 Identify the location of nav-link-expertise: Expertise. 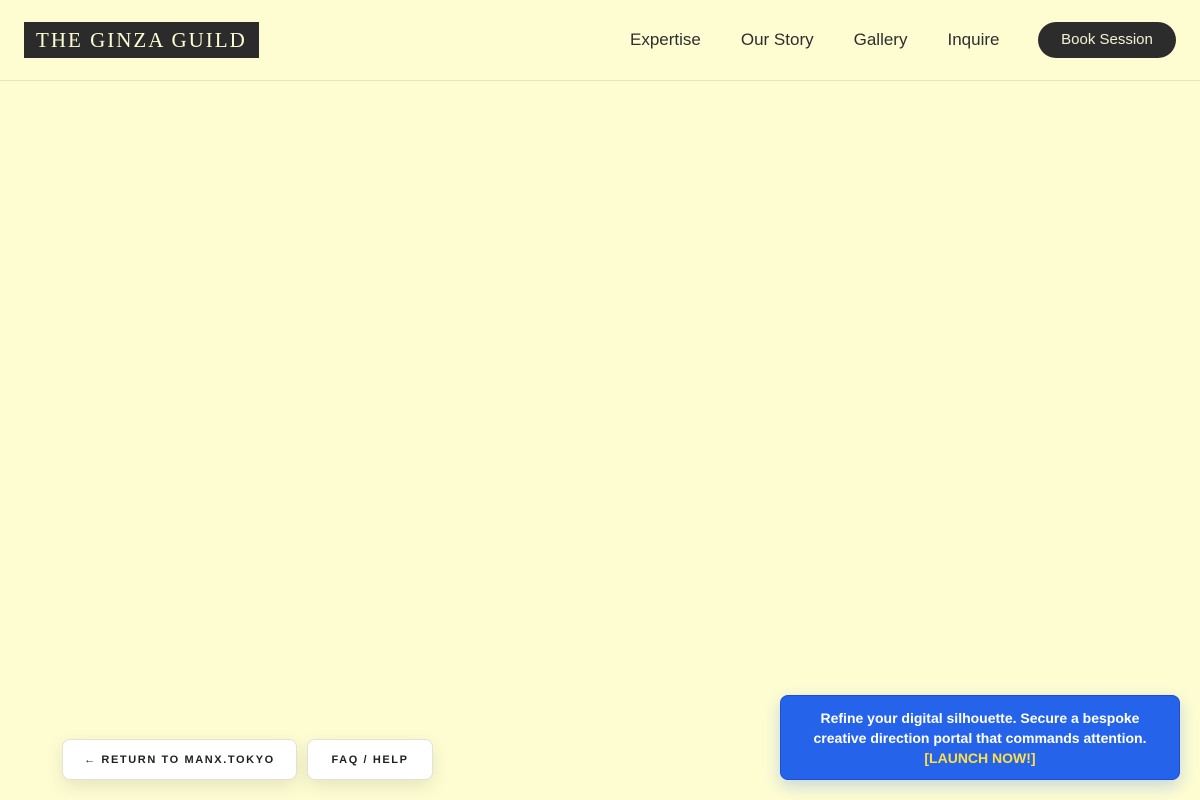
(665, 40).